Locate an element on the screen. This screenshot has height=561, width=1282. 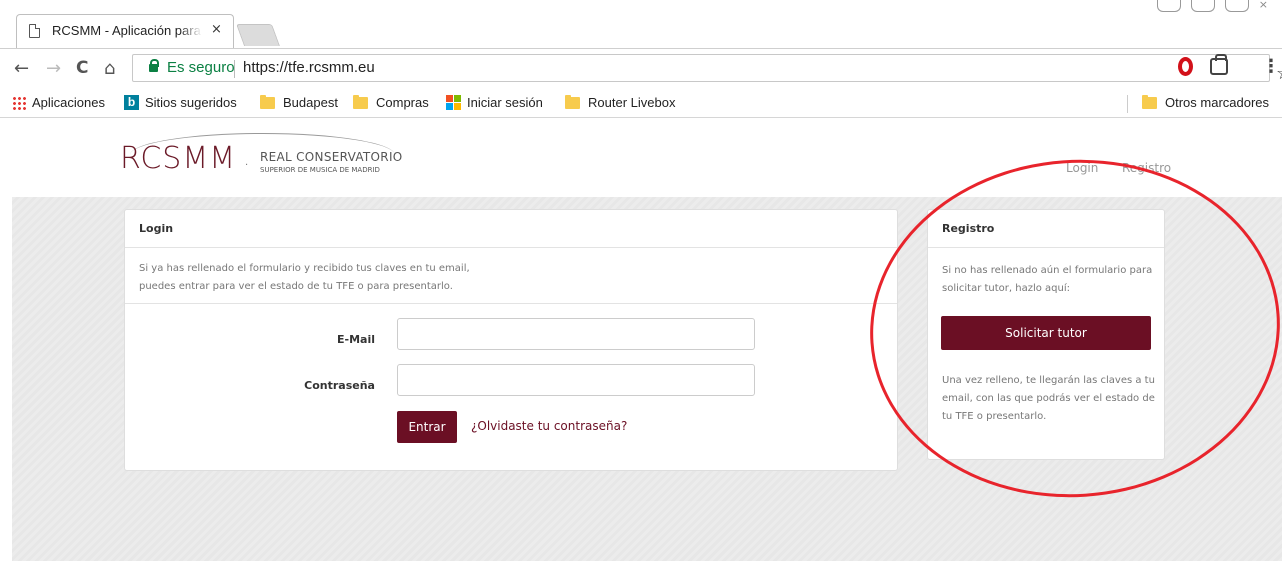
bookmark-sign-in: Iniciar sesión is located at coordinates (494, 102).